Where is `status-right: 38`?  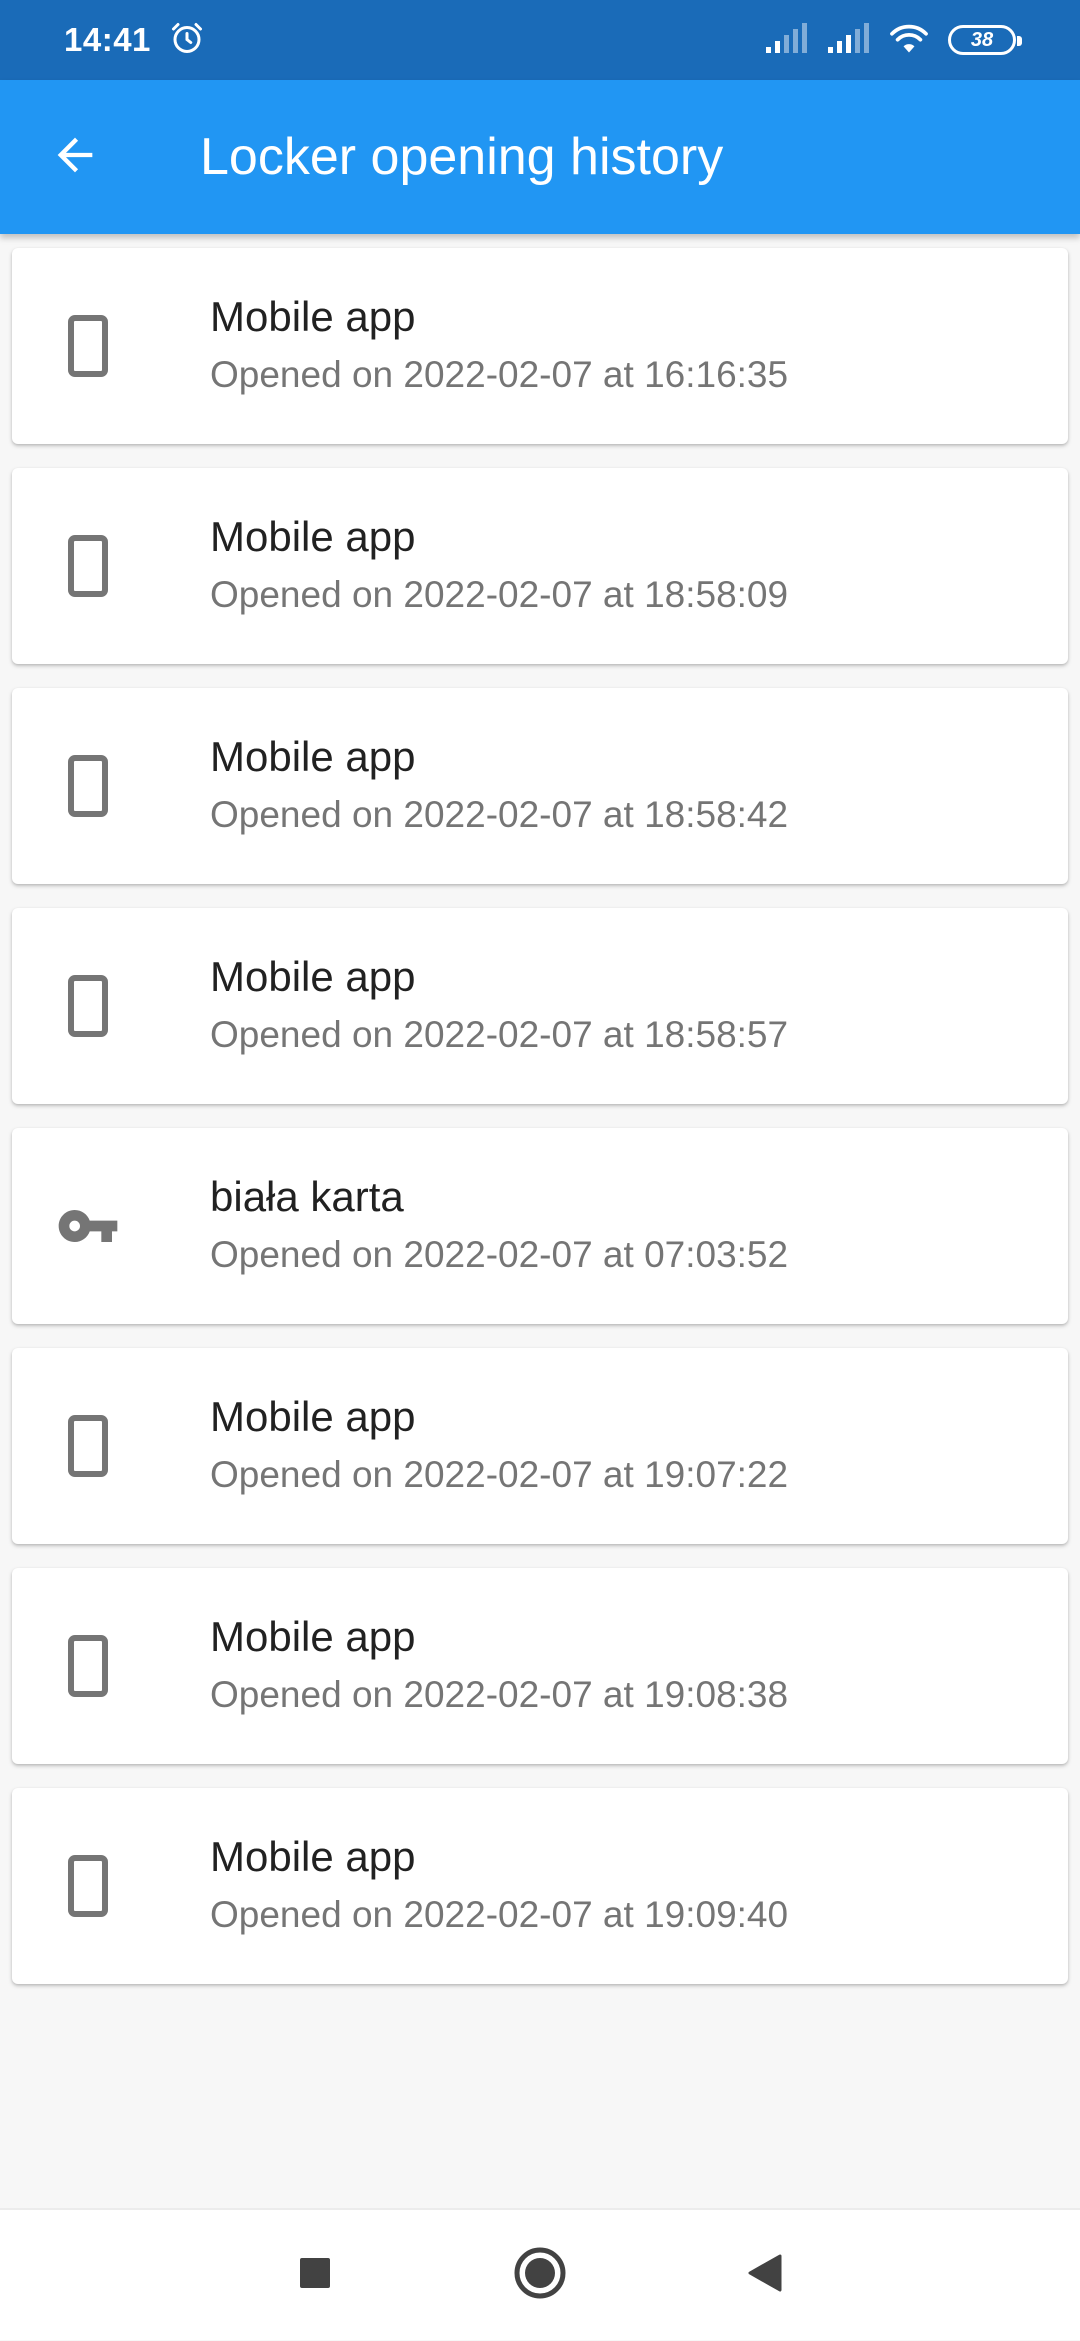 status-right: 38 is located at coordinates (893, 40).